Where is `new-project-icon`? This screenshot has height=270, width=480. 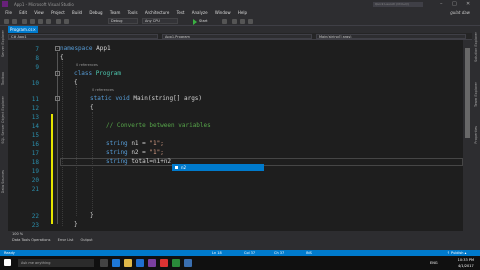 new-project-icon is located at coordinates (24, 21).